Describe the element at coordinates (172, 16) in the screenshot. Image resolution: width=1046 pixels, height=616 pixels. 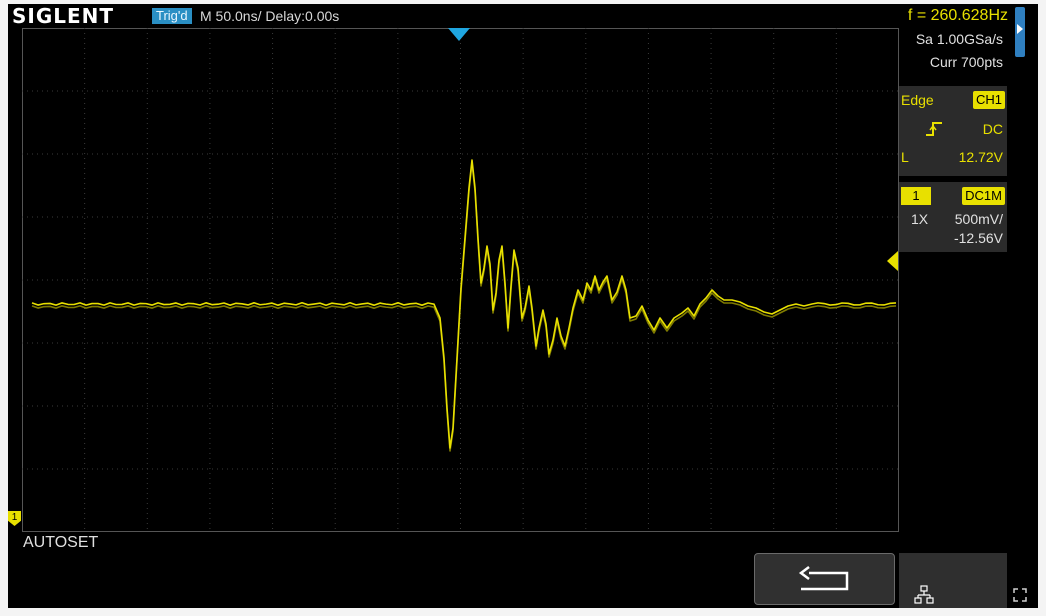
I see `trigger-status-badge: Trig'd` at that location.